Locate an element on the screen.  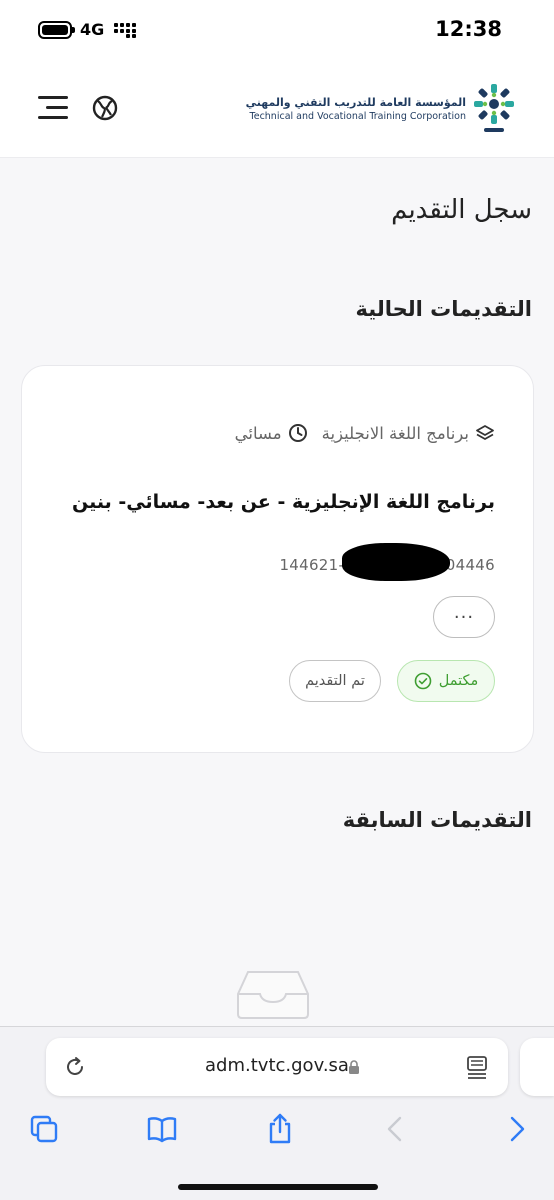
status-badge-complete: مكتمل is located at coordinates (446, 681).